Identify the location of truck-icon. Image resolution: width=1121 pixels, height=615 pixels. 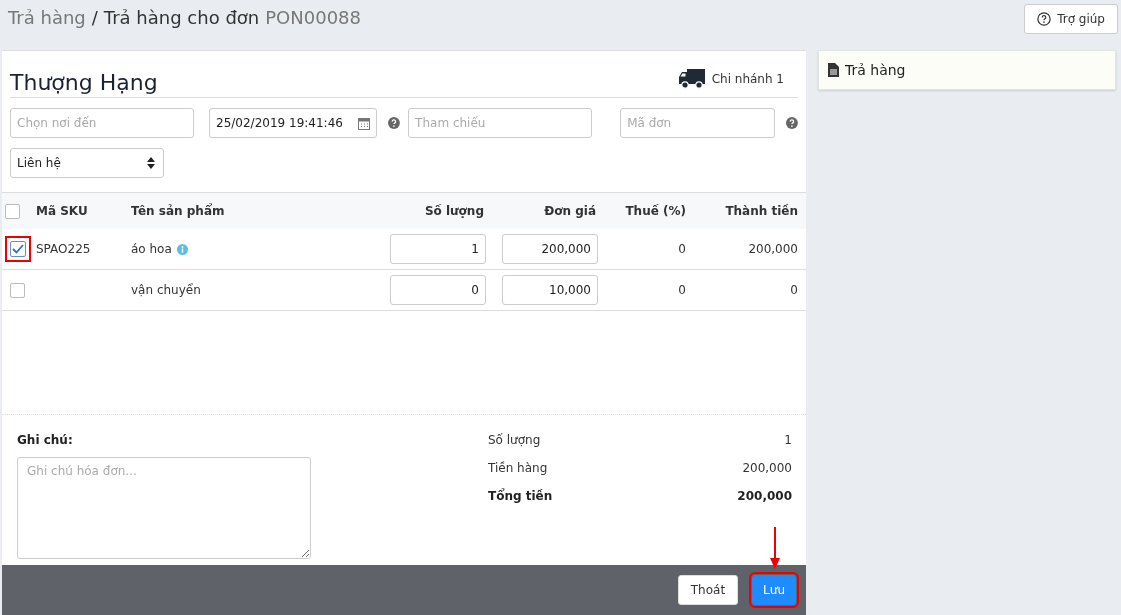
(691, 79).